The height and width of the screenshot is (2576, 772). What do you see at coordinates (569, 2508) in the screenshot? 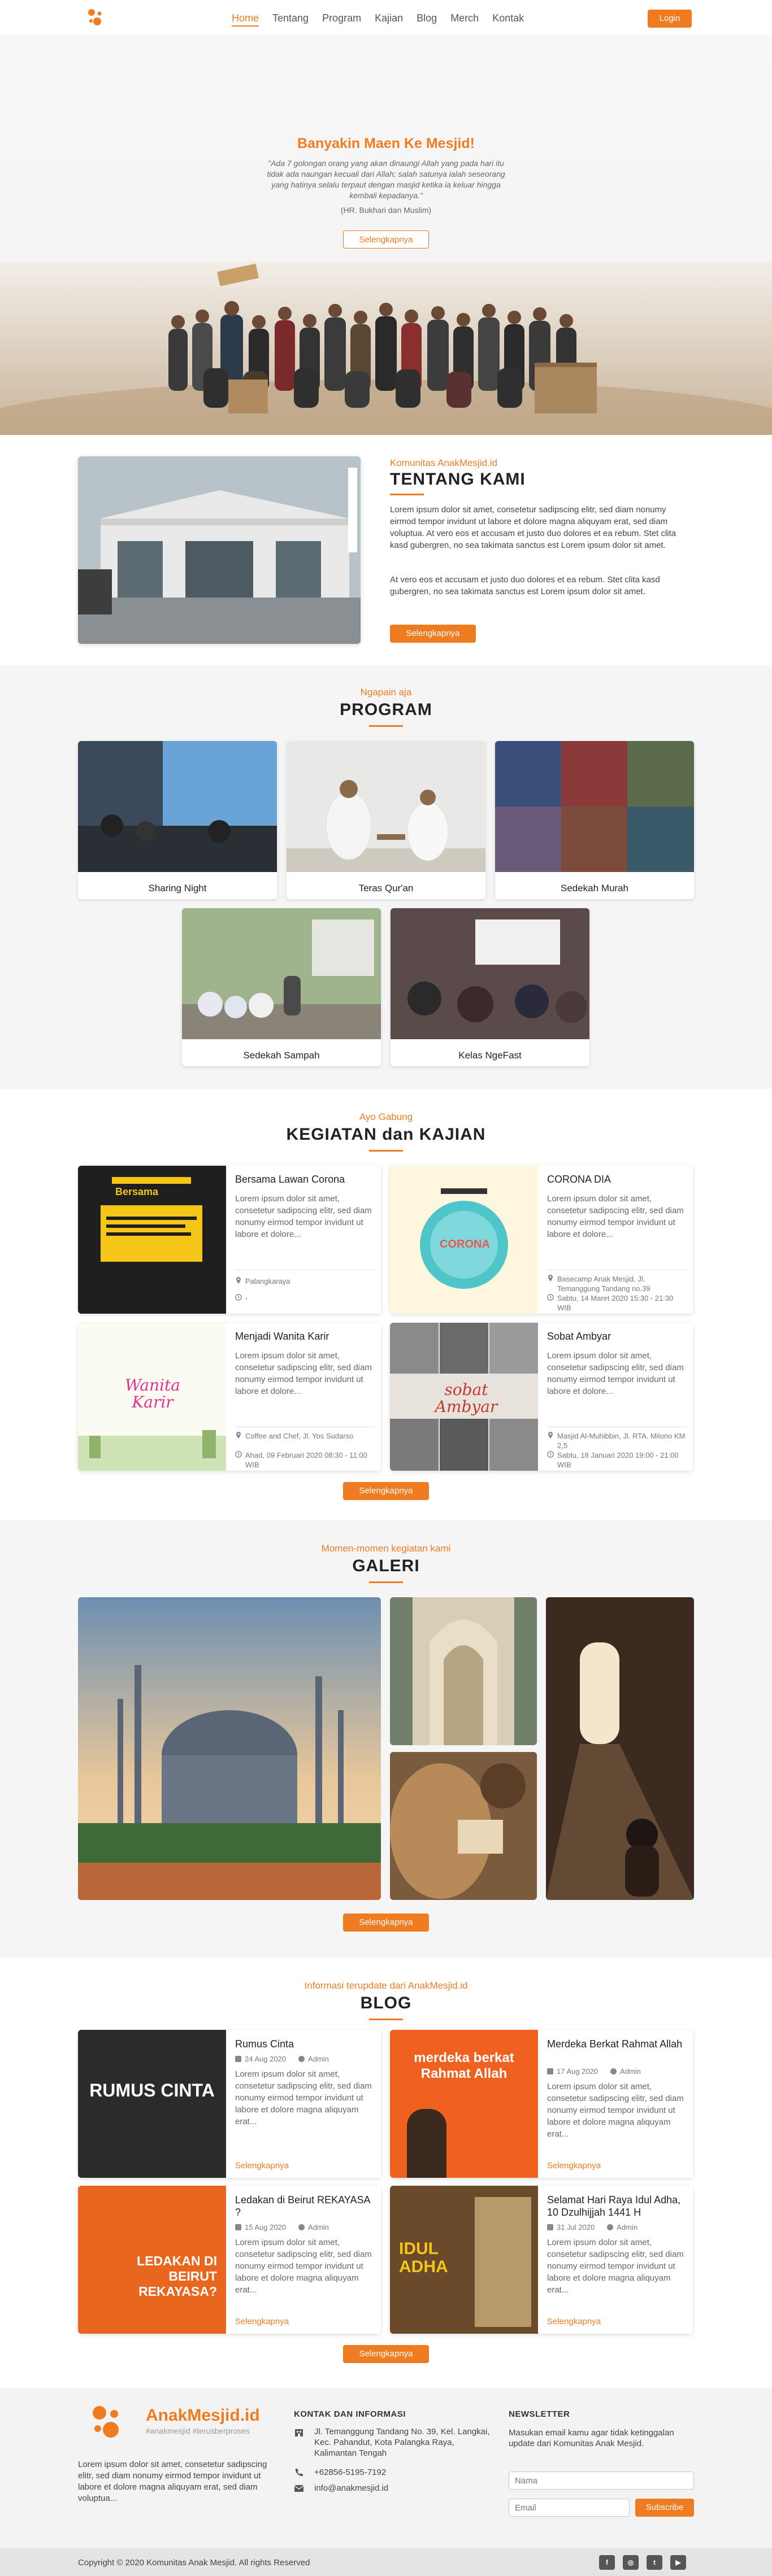
I see `newsletter-email-input` at bounding box center [569, 2508].